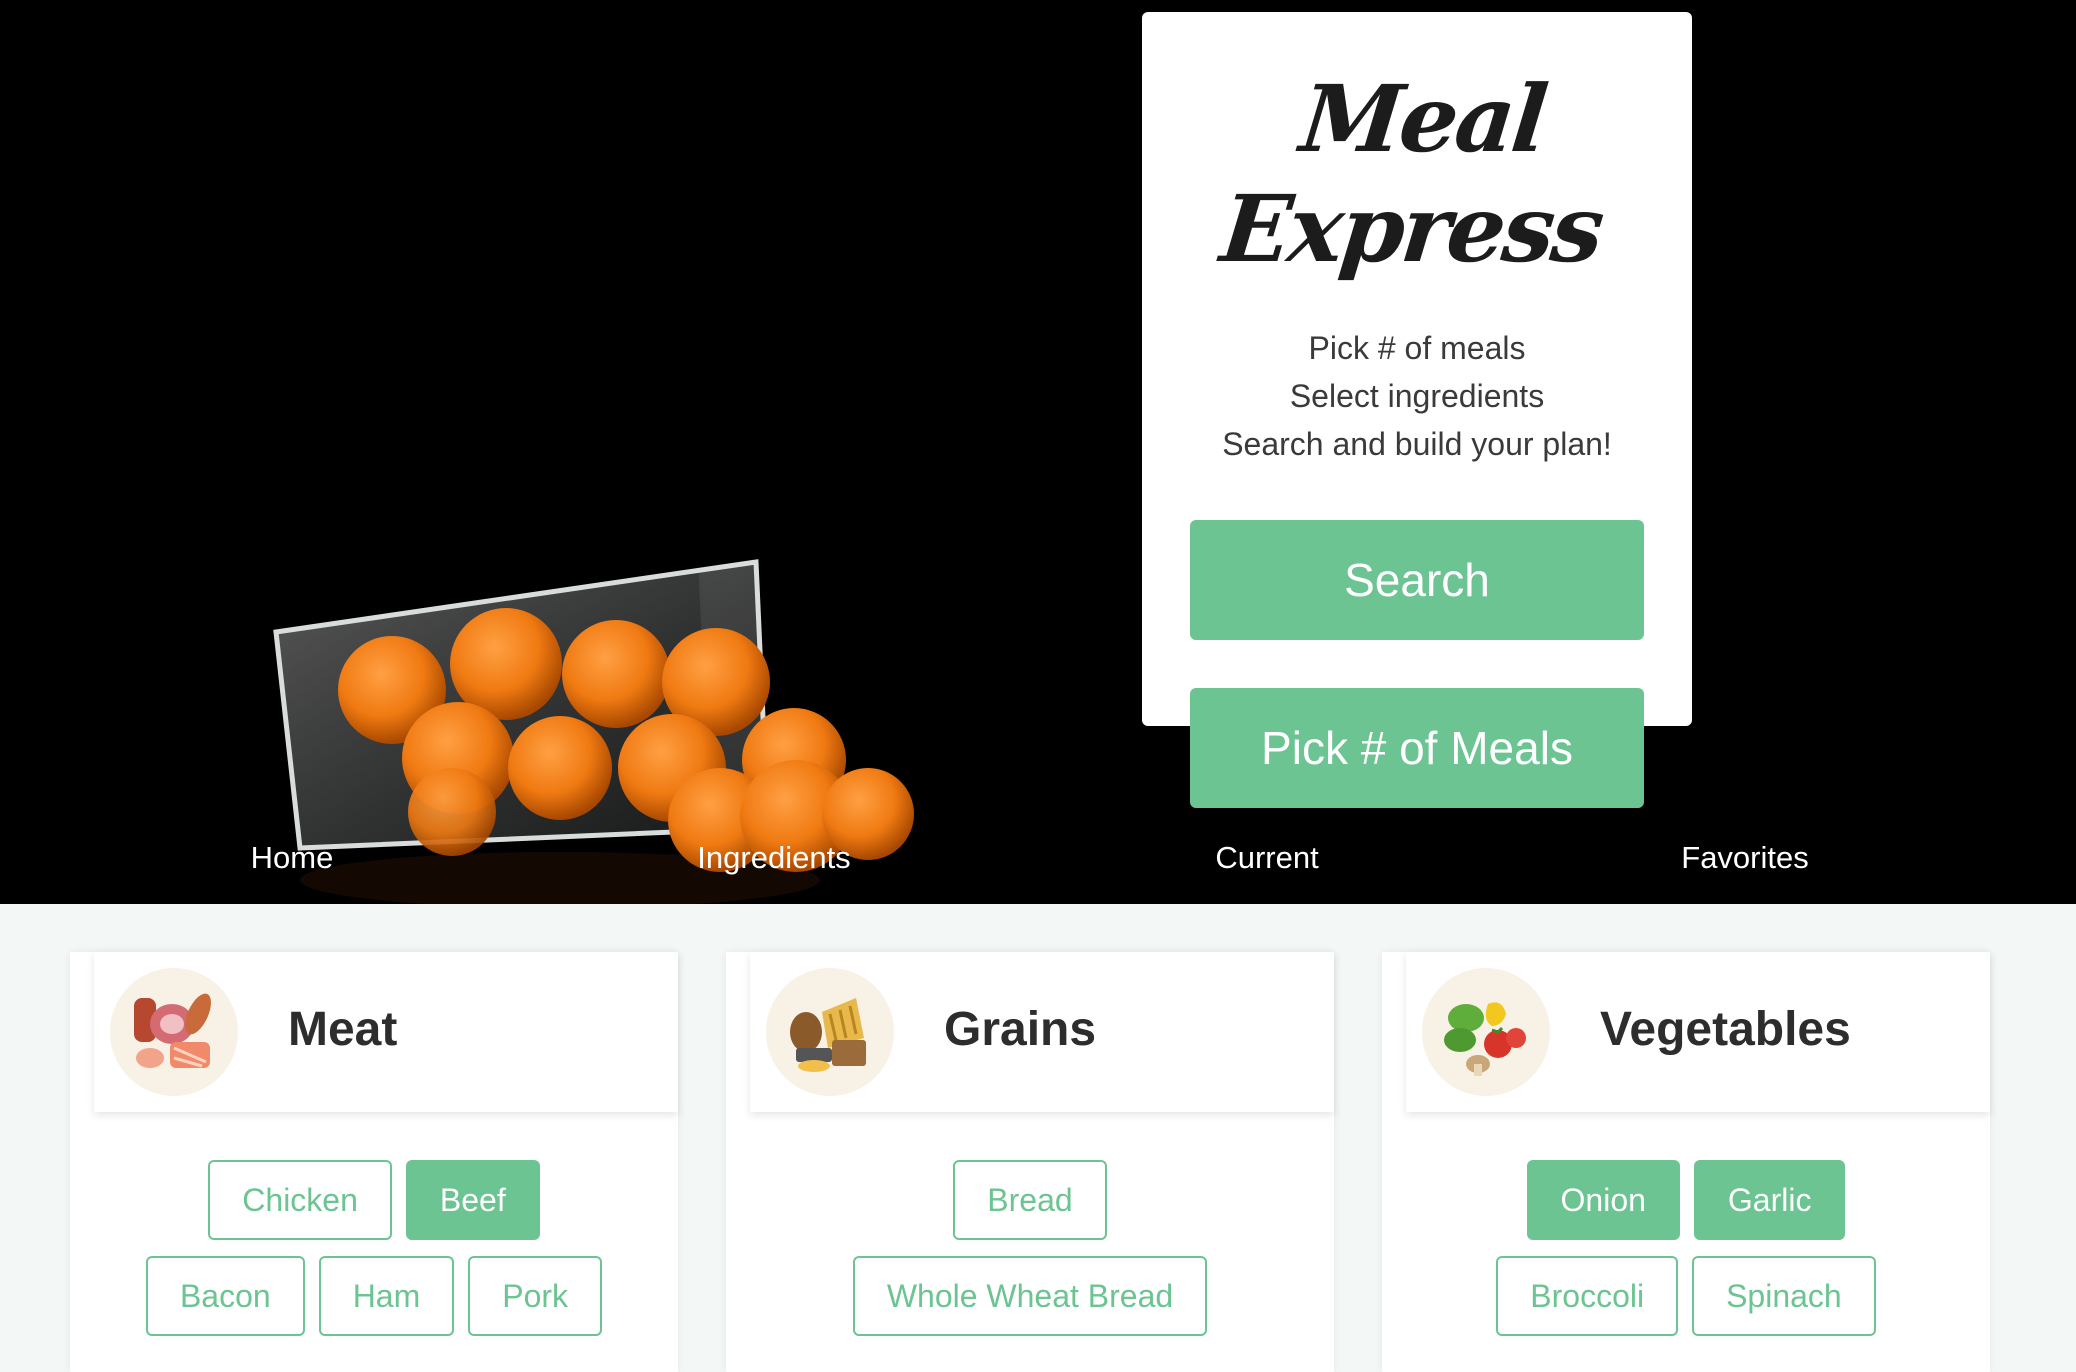 This screenshot has height=1372, width=2076. Describe the element at coordinates (1417, 748) in the screenshot. I see `pick-meals-button: Pick # of Meals` at that location.